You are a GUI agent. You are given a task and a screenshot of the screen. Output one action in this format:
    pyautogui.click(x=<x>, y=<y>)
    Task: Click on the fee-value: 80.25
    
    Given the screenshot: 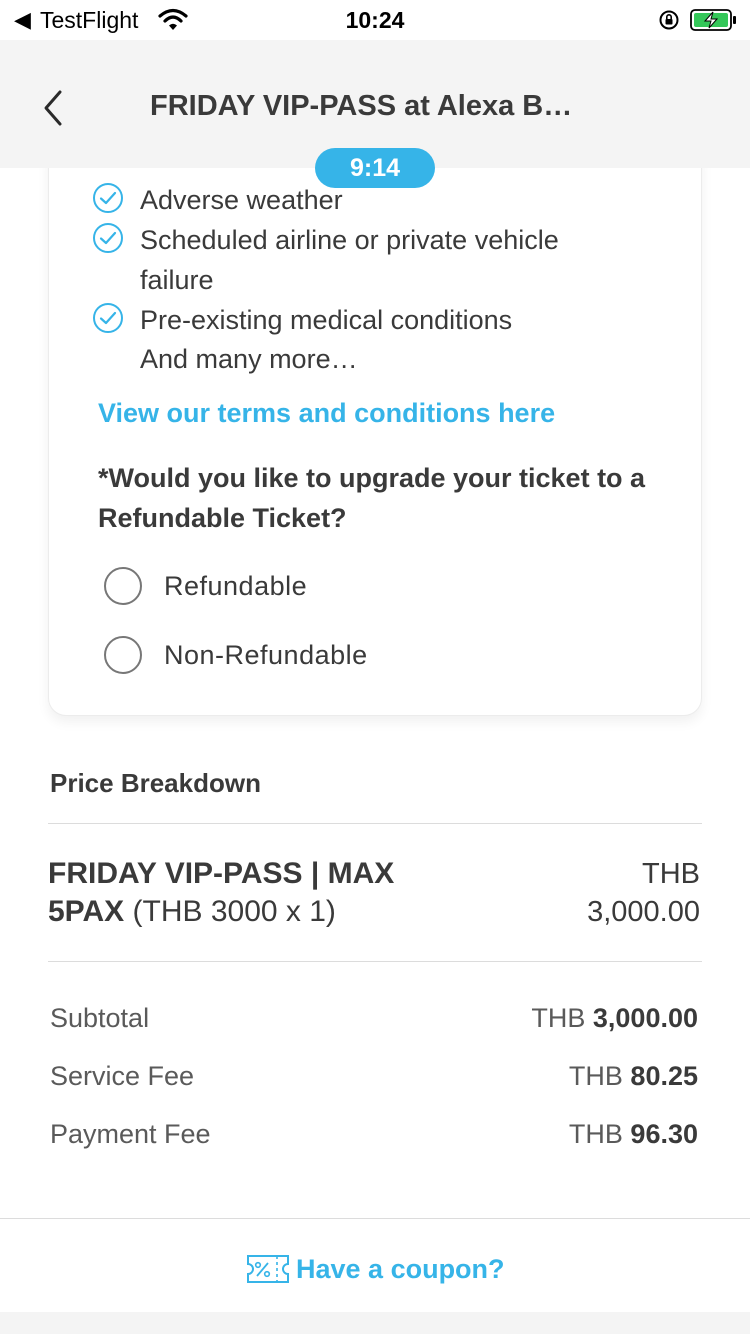 What is the action you would take?
    pyautogui.click(x=664, y=1076)
    